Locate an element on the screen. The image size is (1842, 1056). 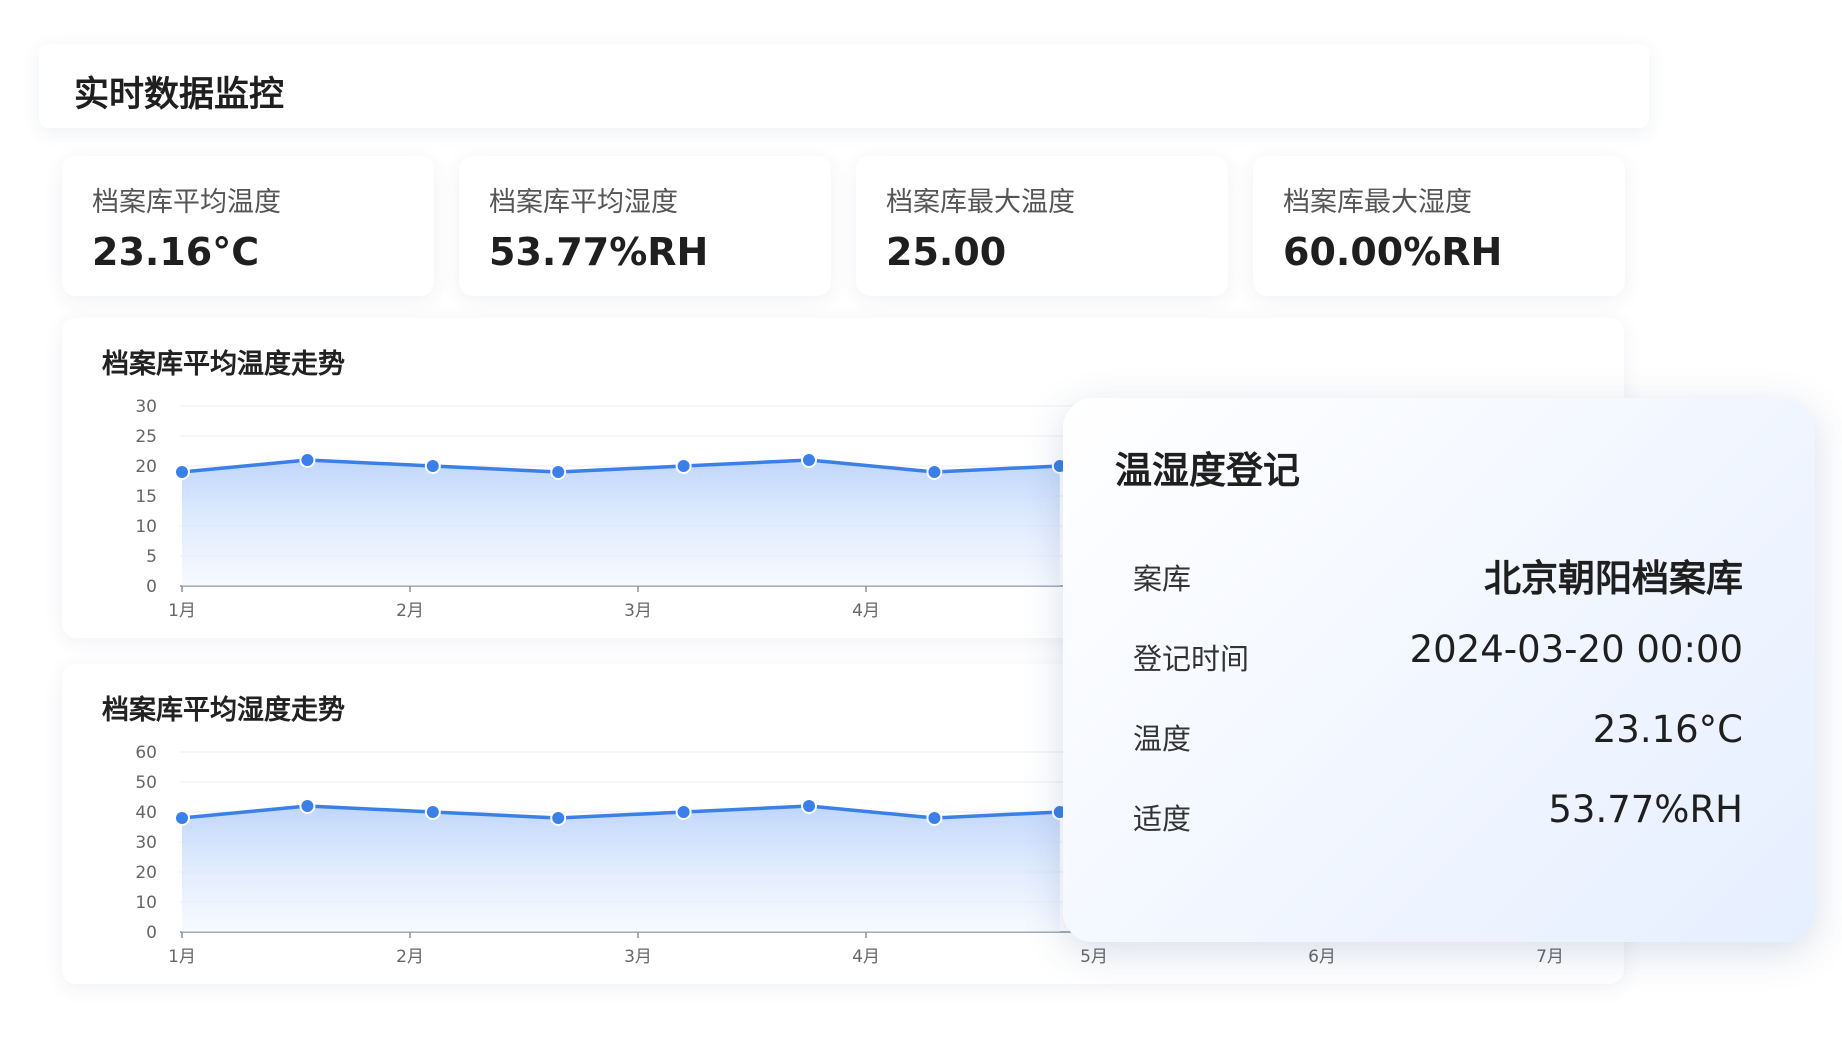
stat-card-avg-temperature: 档案库平均温度 23.16°C is located at coordinates (248, 226).